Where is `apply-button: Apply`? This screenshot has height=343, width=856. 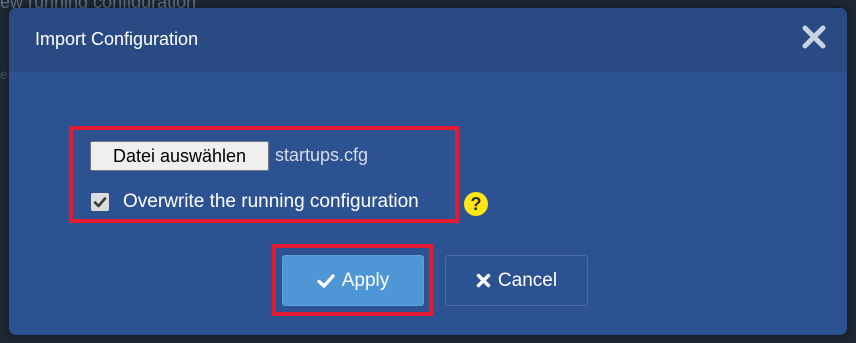
apply-button: Apply is located at coordinates (353, 280).